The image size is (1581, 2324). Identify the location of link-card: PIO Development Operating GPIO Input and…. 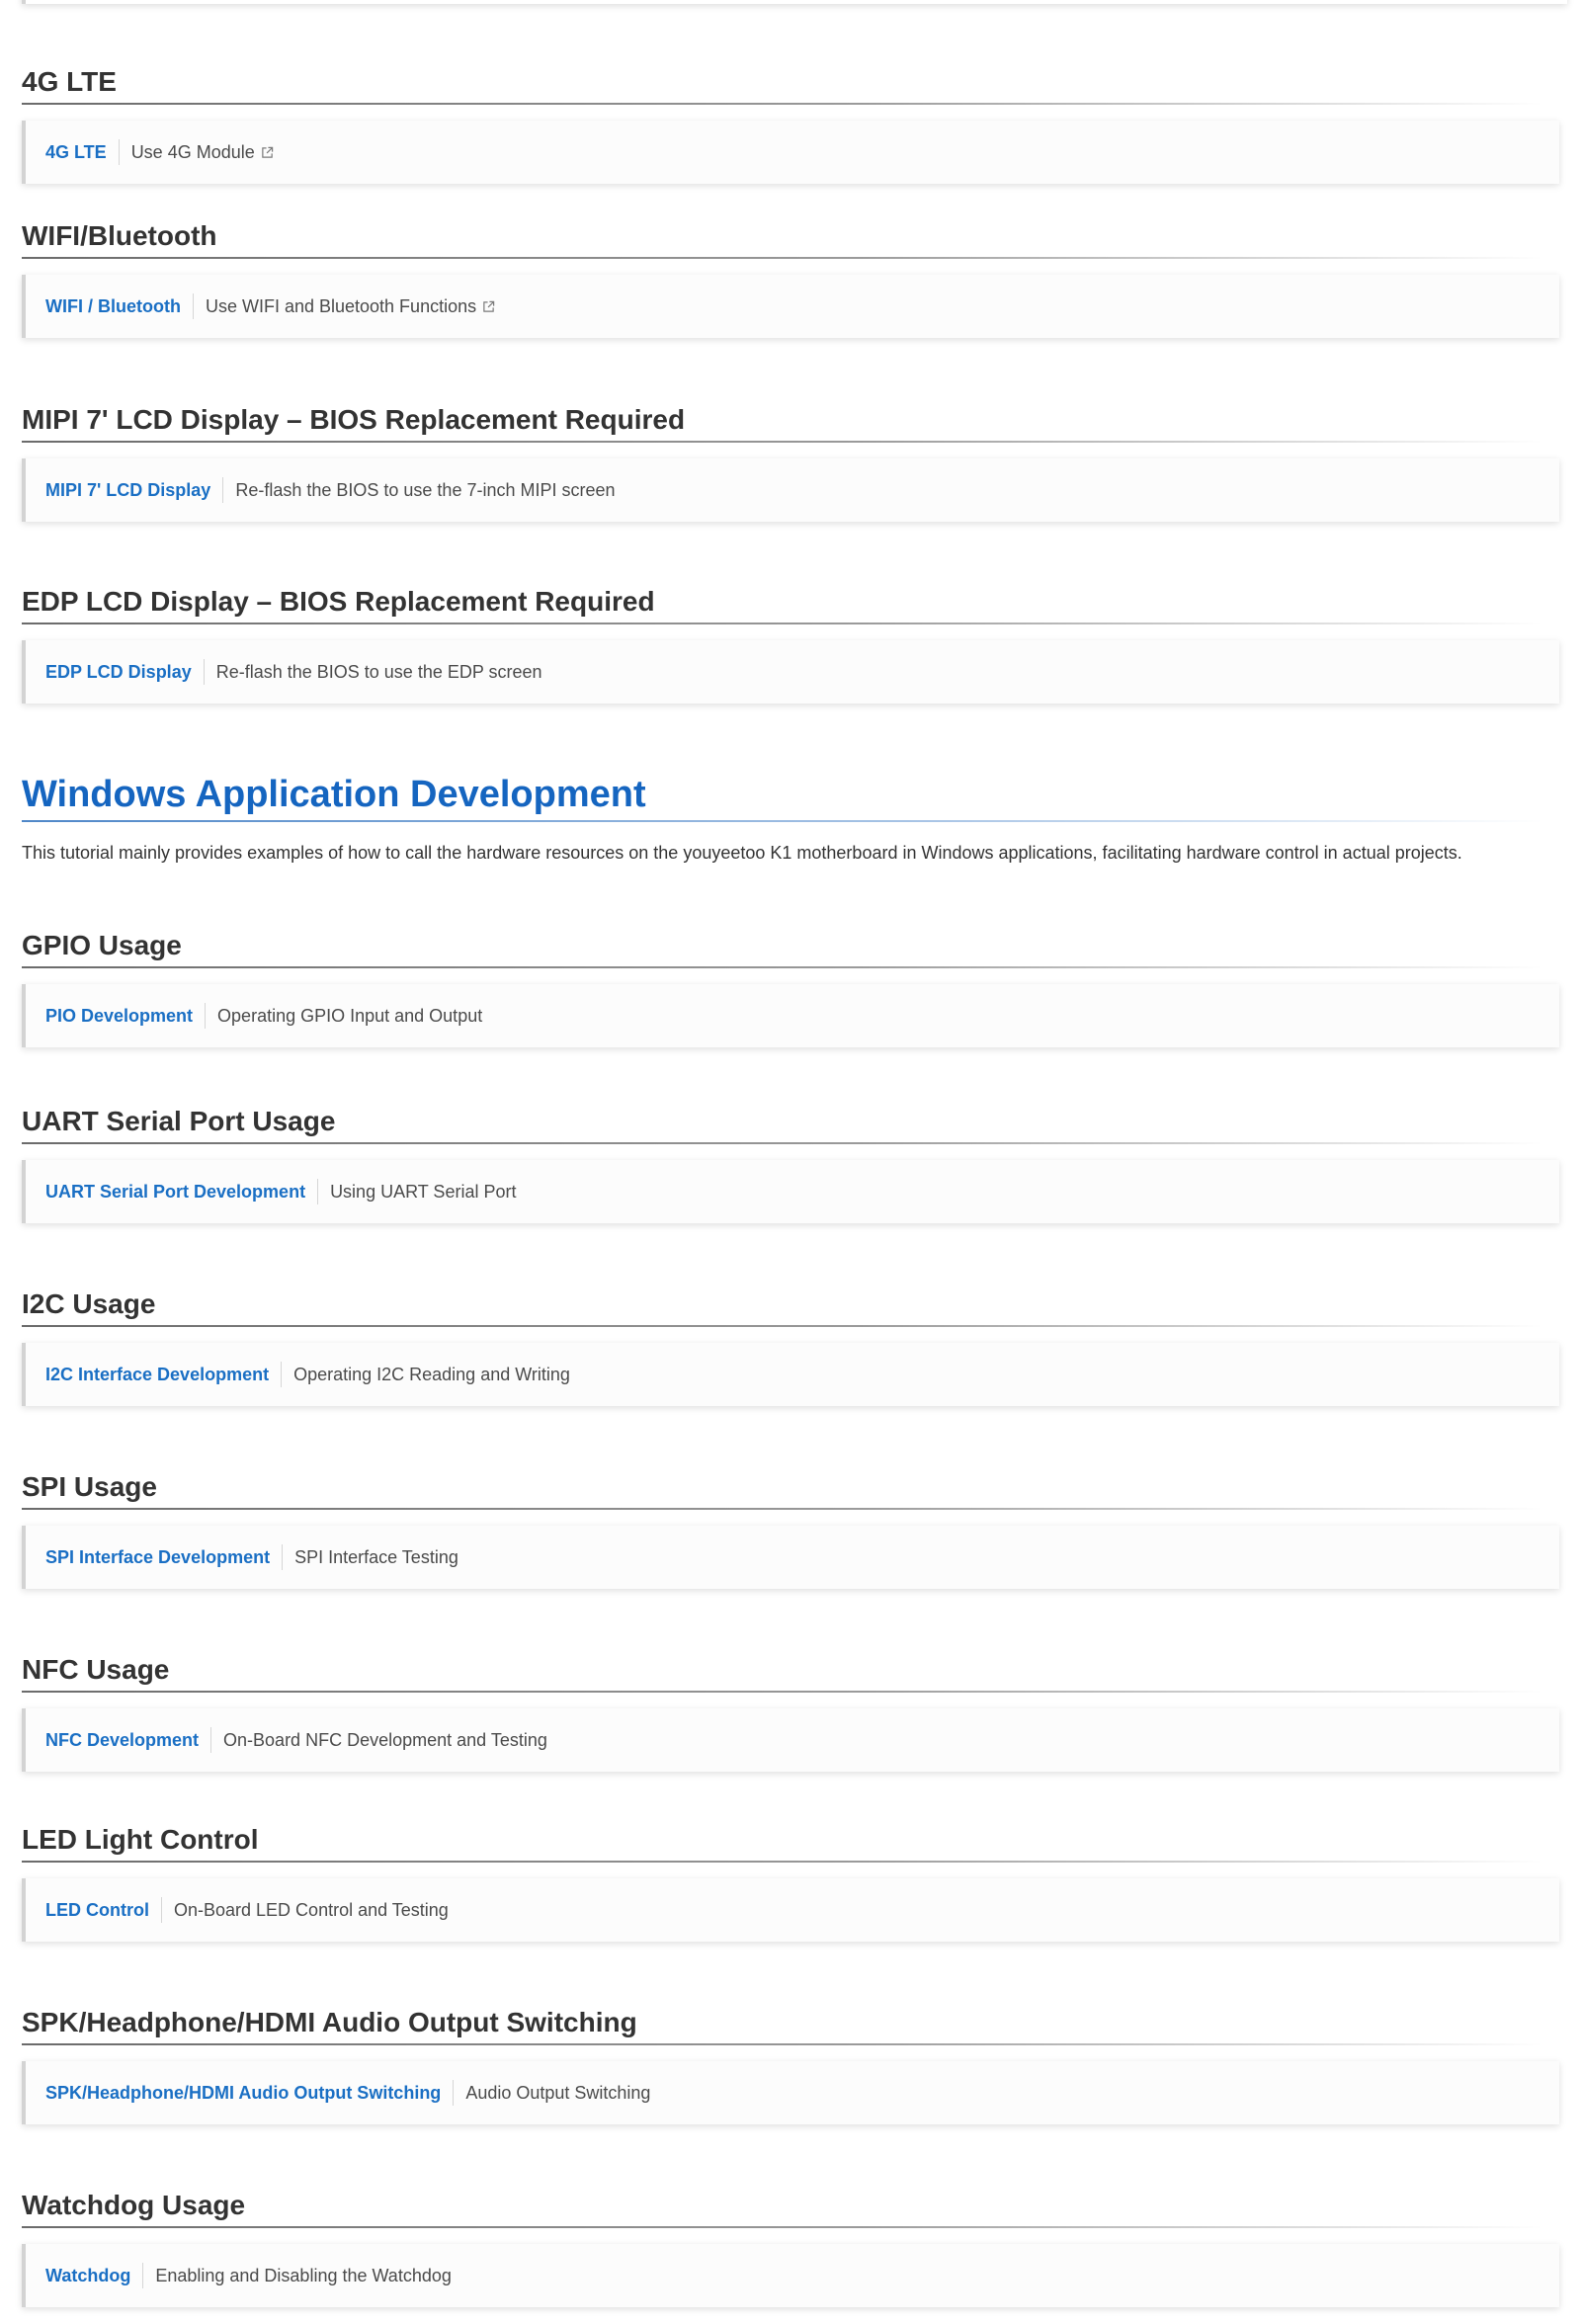
(790, 1015).